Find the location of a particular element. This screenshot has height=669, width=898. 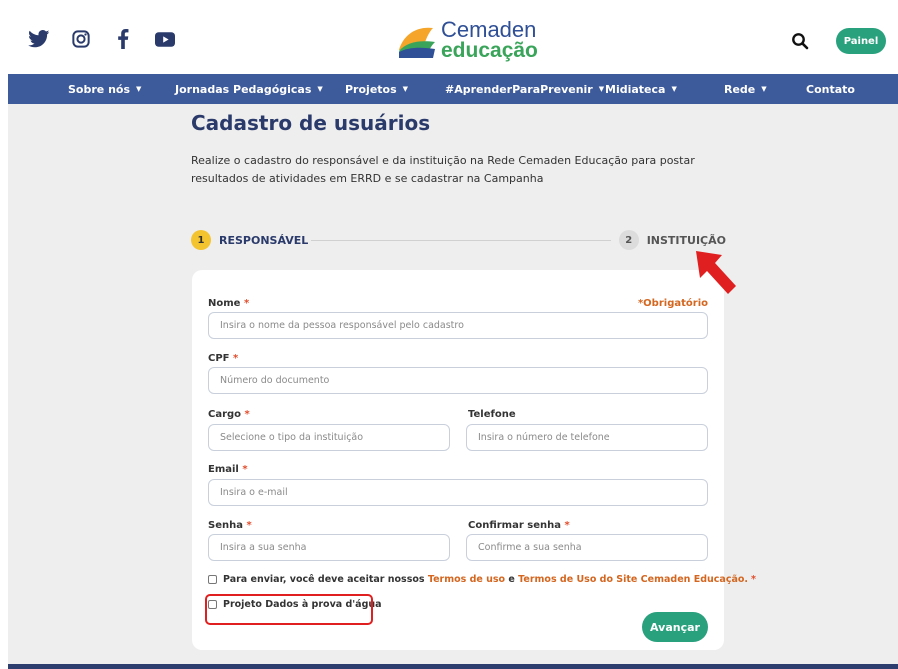

cpf-label: CPF * is located at coordinates (223, 358).